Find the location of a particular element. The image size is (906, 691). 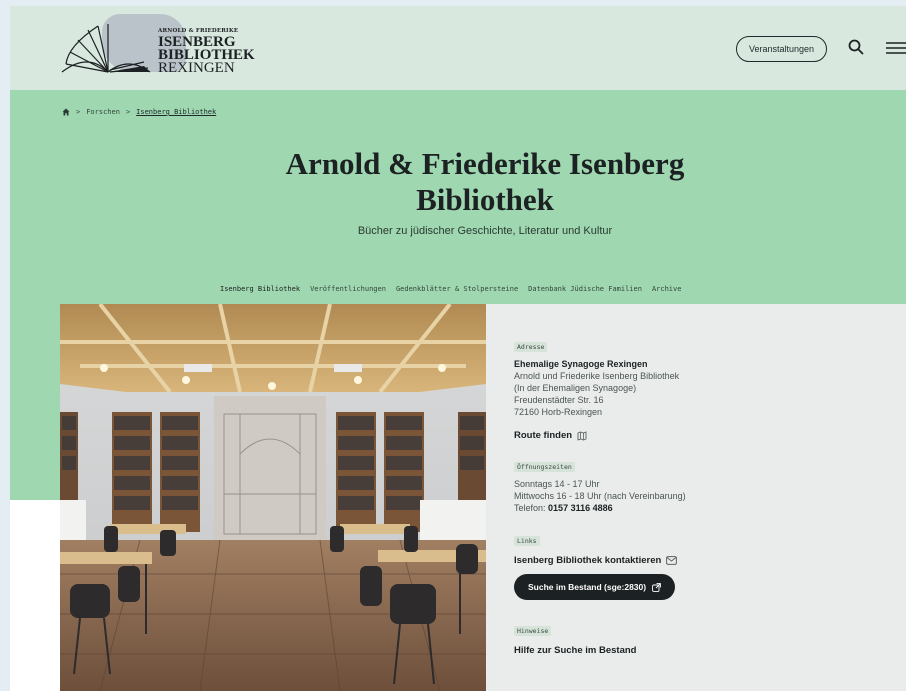

phone-line: Telefon: 0157 3116 4886 is located at coordinates (600, 508).